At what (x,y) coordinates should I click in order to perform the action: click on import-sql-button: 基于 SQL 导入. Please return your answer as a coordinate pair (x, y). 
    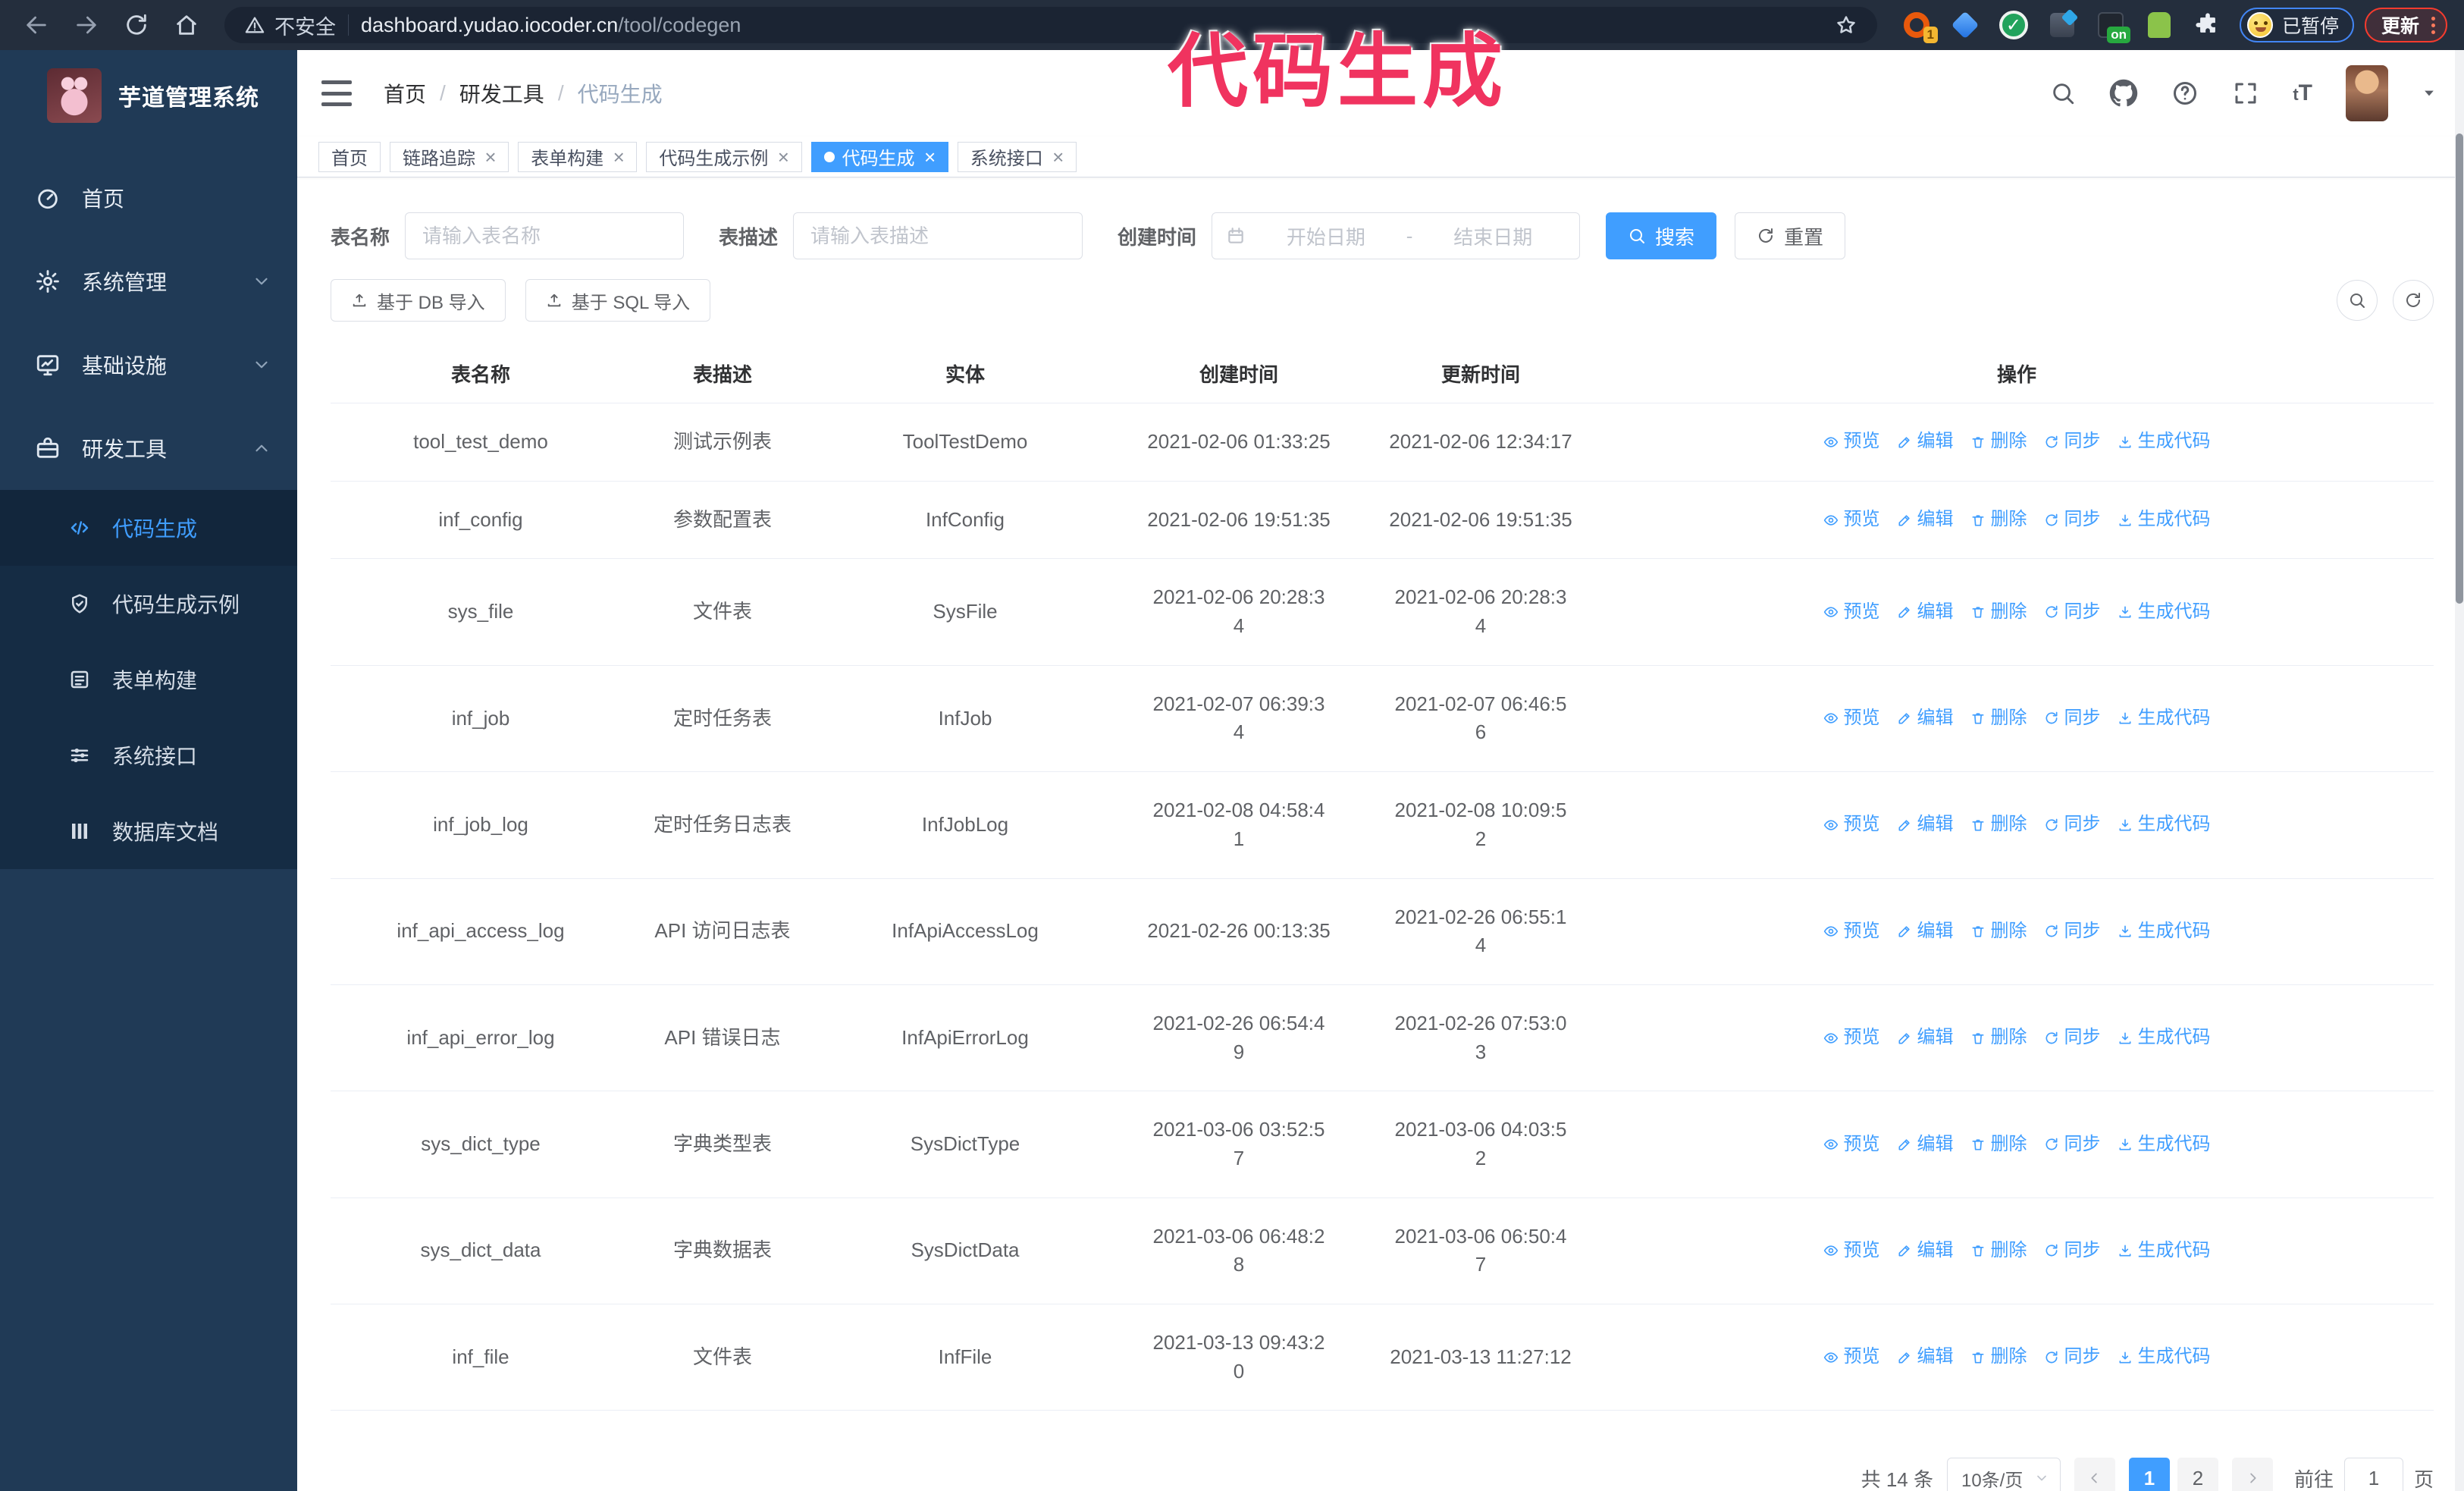
    Looking at the image, I should click on (618, 300).